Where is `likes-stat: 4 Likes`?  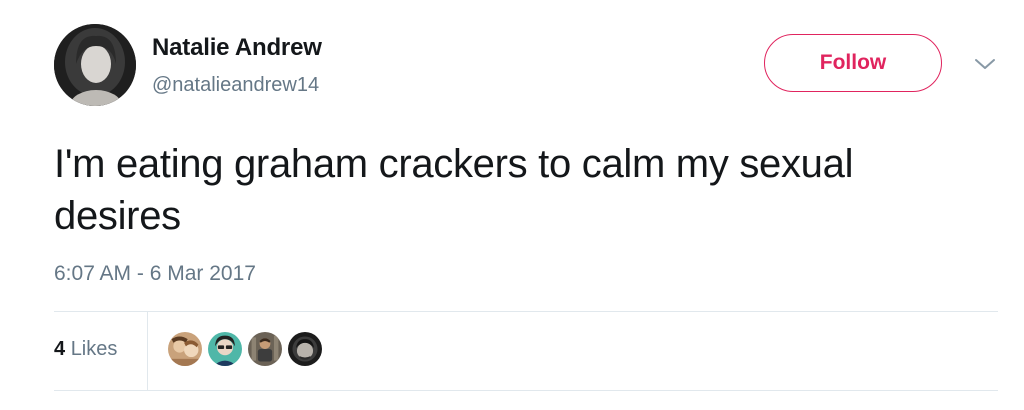
likes-stat: 4 Likes is located at coordinates (85, 349).